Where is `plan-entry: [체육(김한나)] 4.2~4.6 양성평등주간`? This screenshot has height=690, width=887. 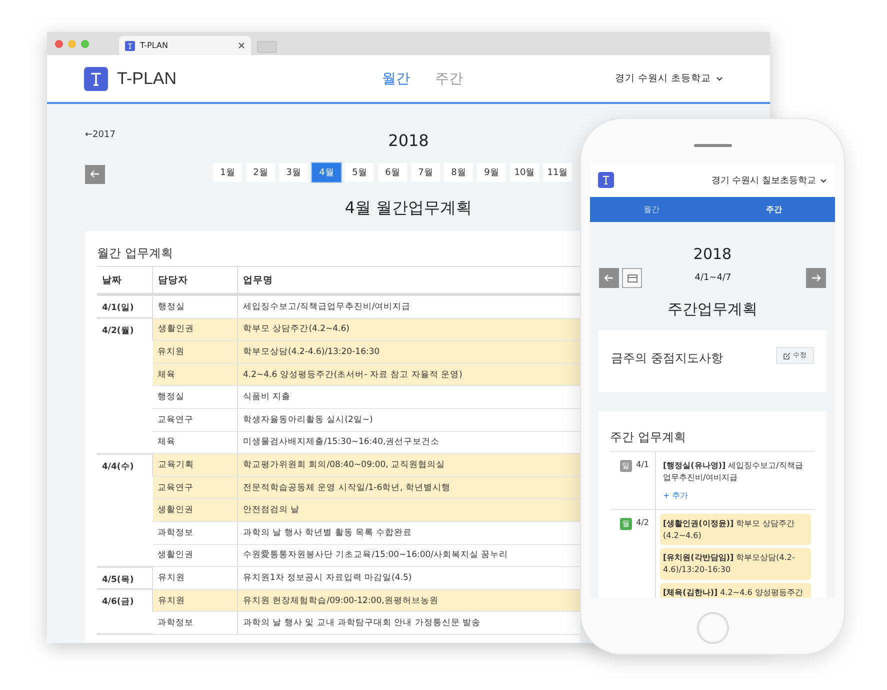 plan-entry: [체육(김한나)] 4.2~4.6 양성평등주간 is located at coordinates (735, 590).